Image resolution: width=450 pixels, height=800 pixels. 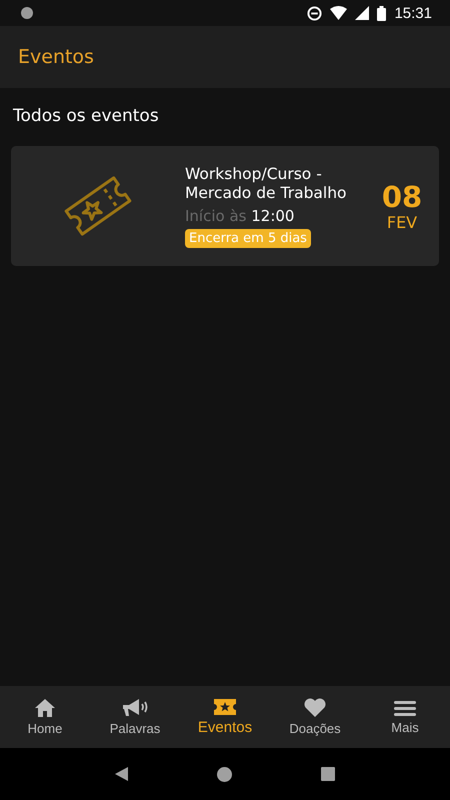 I want to click on app-bar-title: Eventos, so click(x=56, y=57).